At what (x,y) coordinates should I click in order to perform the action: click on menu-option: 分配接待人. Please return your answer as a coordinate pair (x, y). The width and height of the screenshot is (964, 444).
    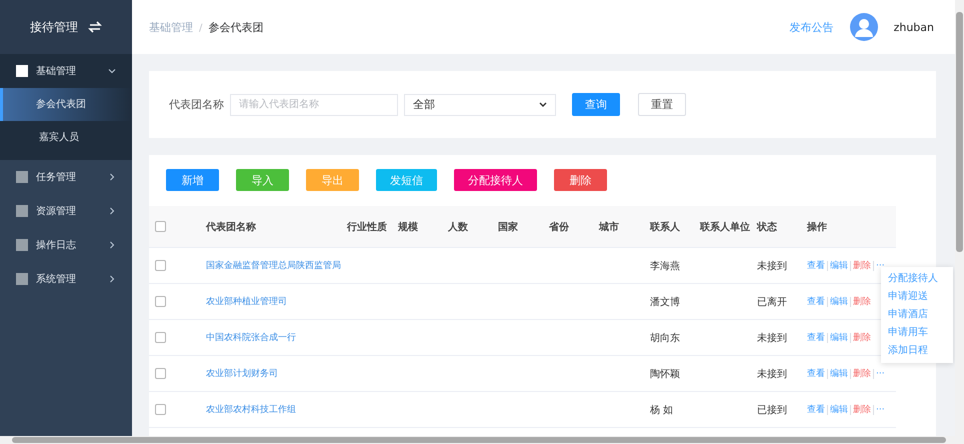
    Looking at the image, I should click on (917, 279).